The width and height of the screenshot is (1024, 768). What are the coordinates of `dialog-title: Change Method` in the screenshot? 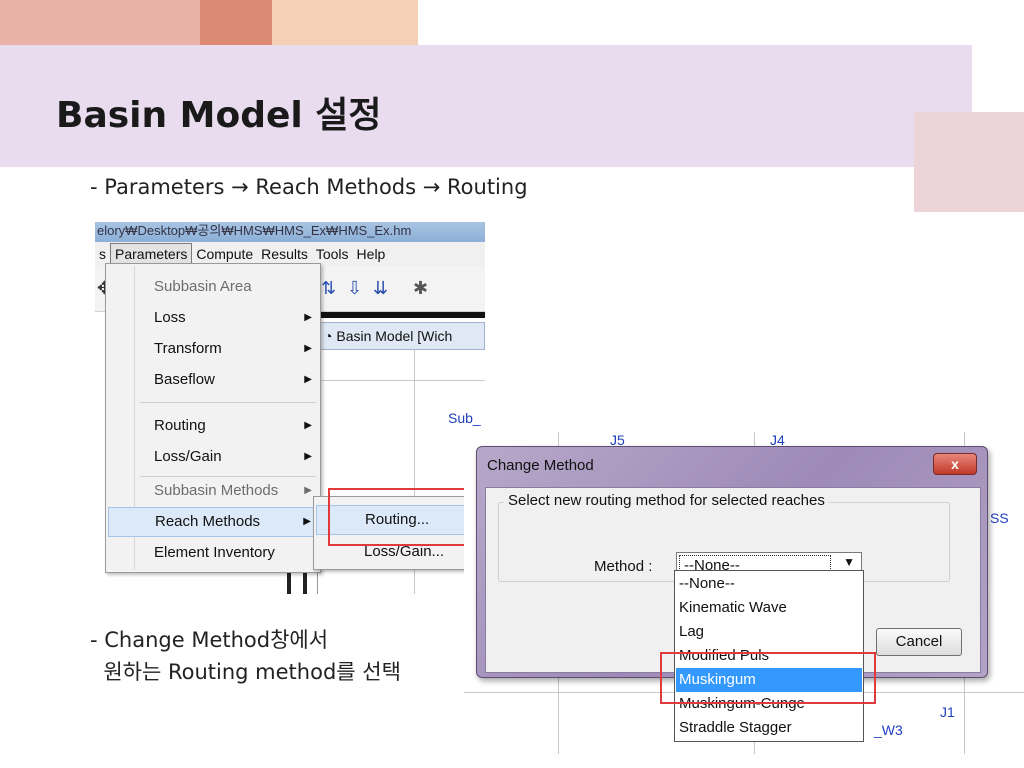 It's located at (540, 465).